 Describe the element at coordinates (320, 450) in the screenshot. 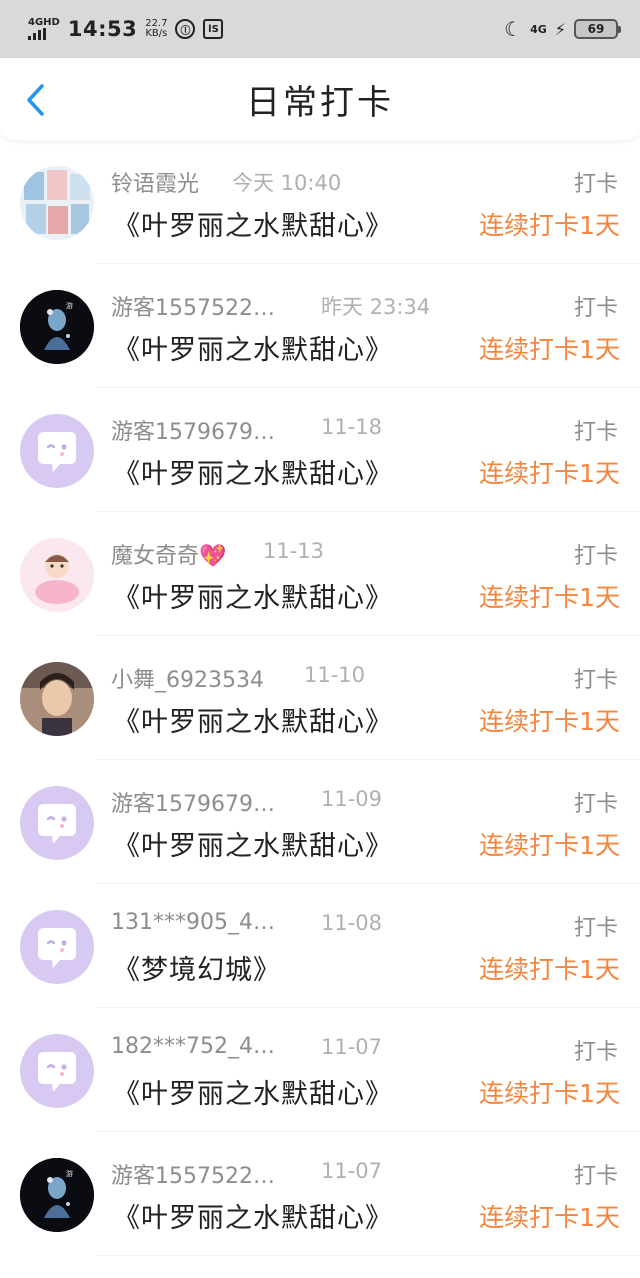

I see `list-item: 游客1579679… 11-18 《叶罗丽之水默甜心》 打卡 连续打卡1天` at that location.